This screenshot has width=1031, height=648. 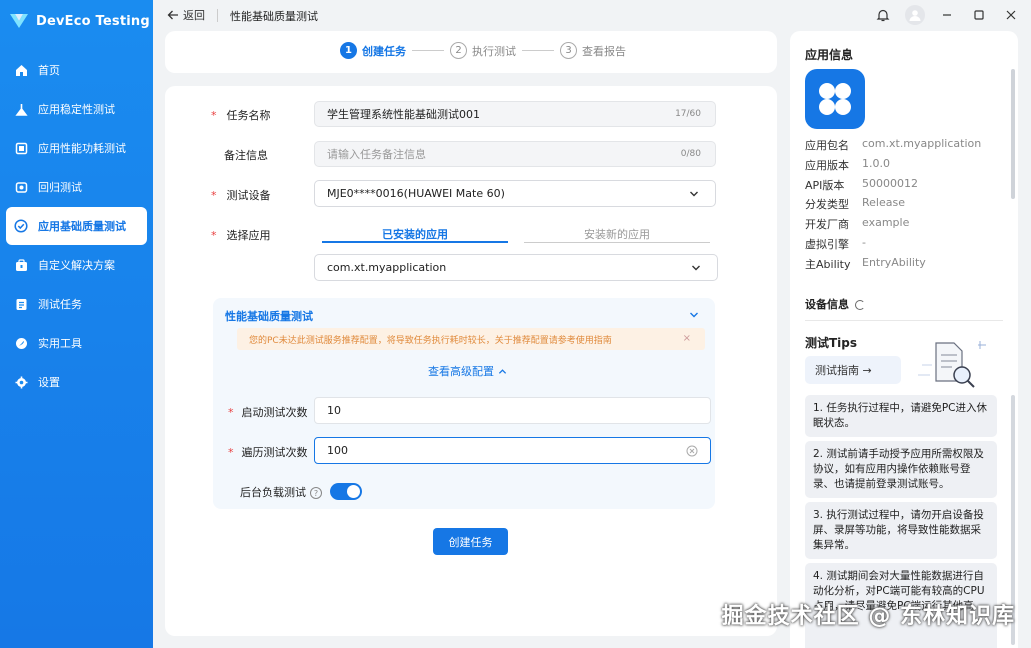 I want to click on step-report: 3 查看报告, so click(x=593, y=50).